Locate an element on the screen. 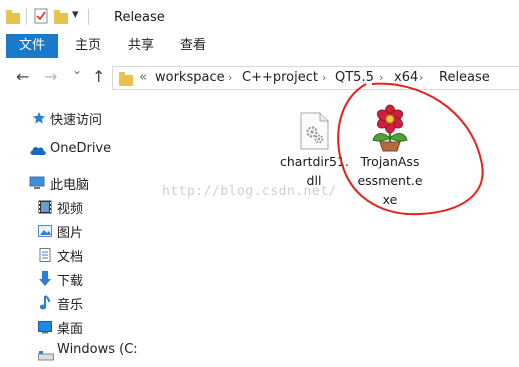 This screenshot has width=519, height=367. sidebar-item-videos: 视频 is located at coordinates (69, 206).